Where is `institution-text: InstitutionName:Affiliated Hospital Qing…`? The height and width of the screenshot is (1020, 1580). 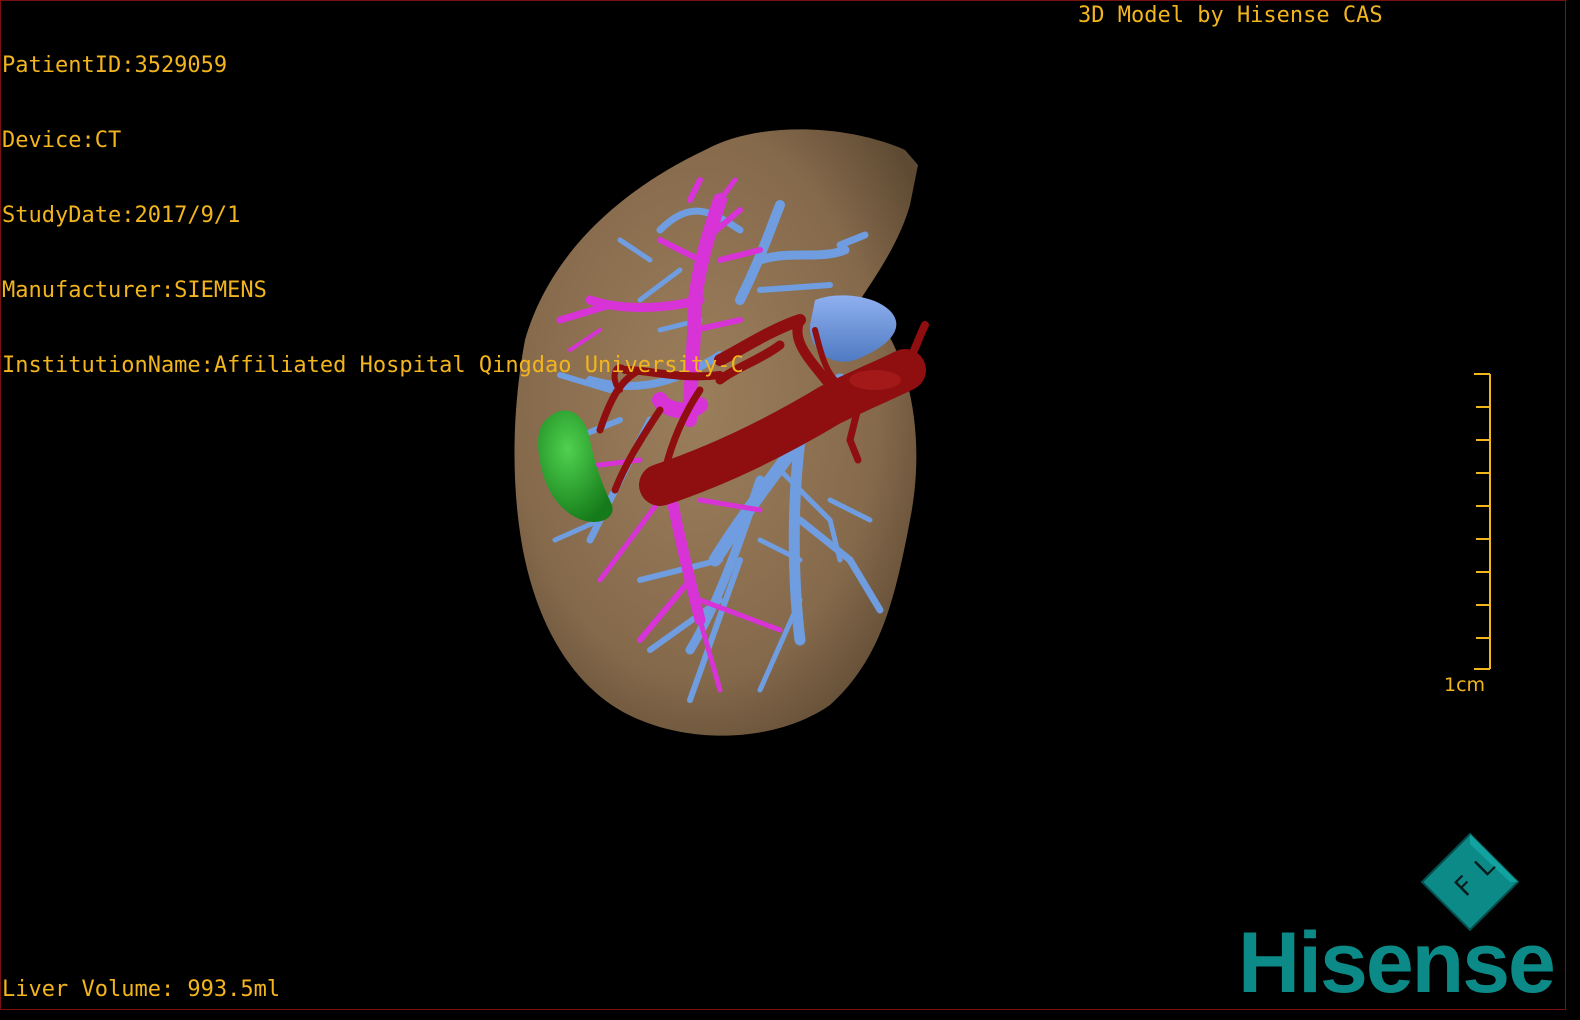 institution-text: InstitutionName:Affiliated Hospital Qing… is located at coordinates (373, 365).